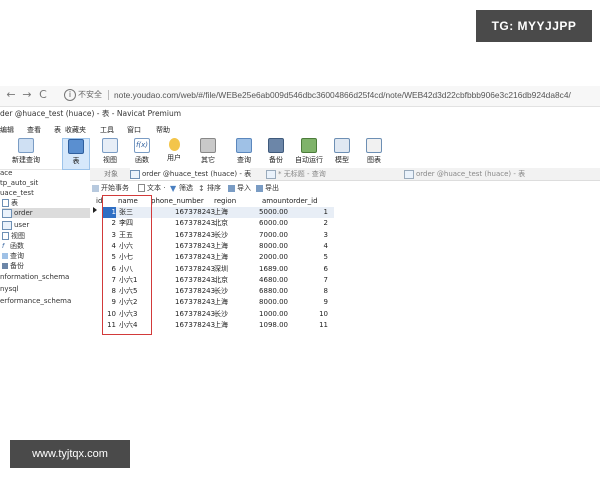 The image size is (600, 480). I want to click on cell-order-id: 1, so click(326, 212).